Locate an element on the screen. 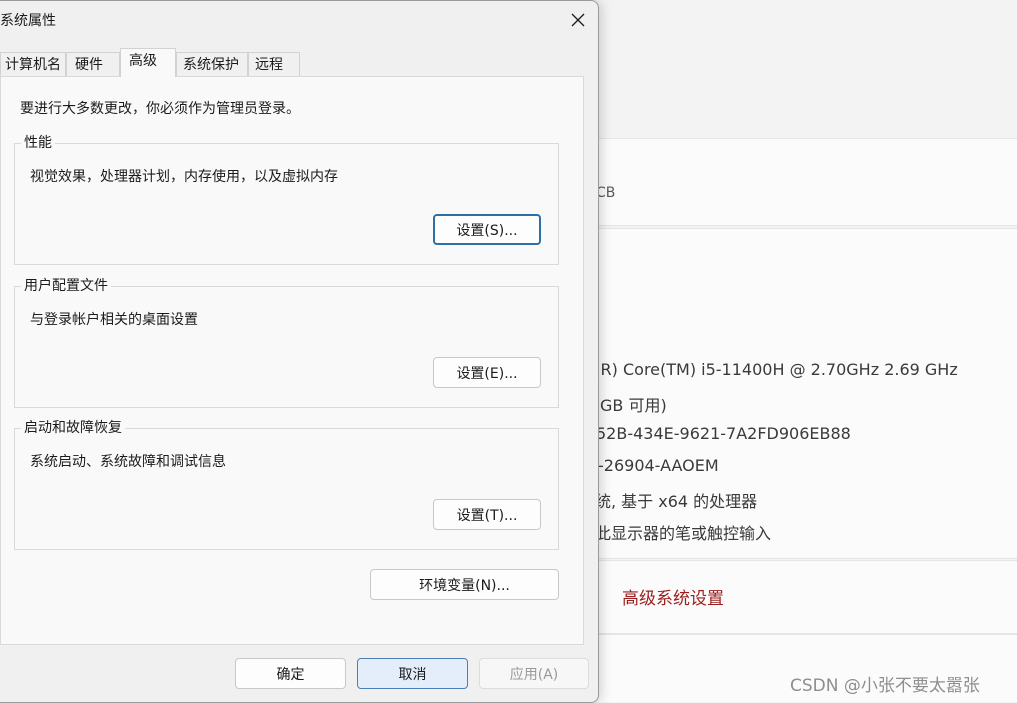 The width and height of the screenshot is (1017, 703). spec-product-id: -26904-AAOEM is located at coordinates (658, 465).